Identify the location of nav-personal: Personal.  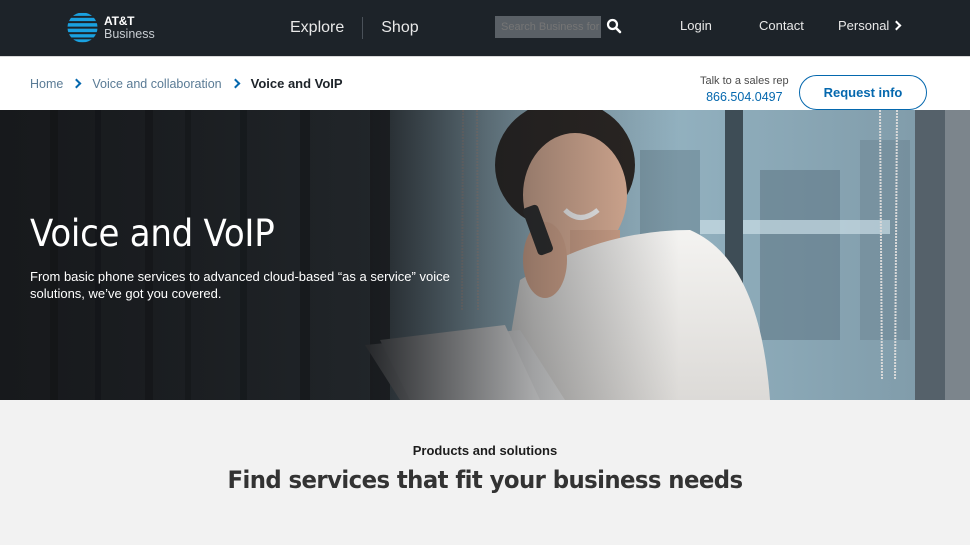
(870, 25).